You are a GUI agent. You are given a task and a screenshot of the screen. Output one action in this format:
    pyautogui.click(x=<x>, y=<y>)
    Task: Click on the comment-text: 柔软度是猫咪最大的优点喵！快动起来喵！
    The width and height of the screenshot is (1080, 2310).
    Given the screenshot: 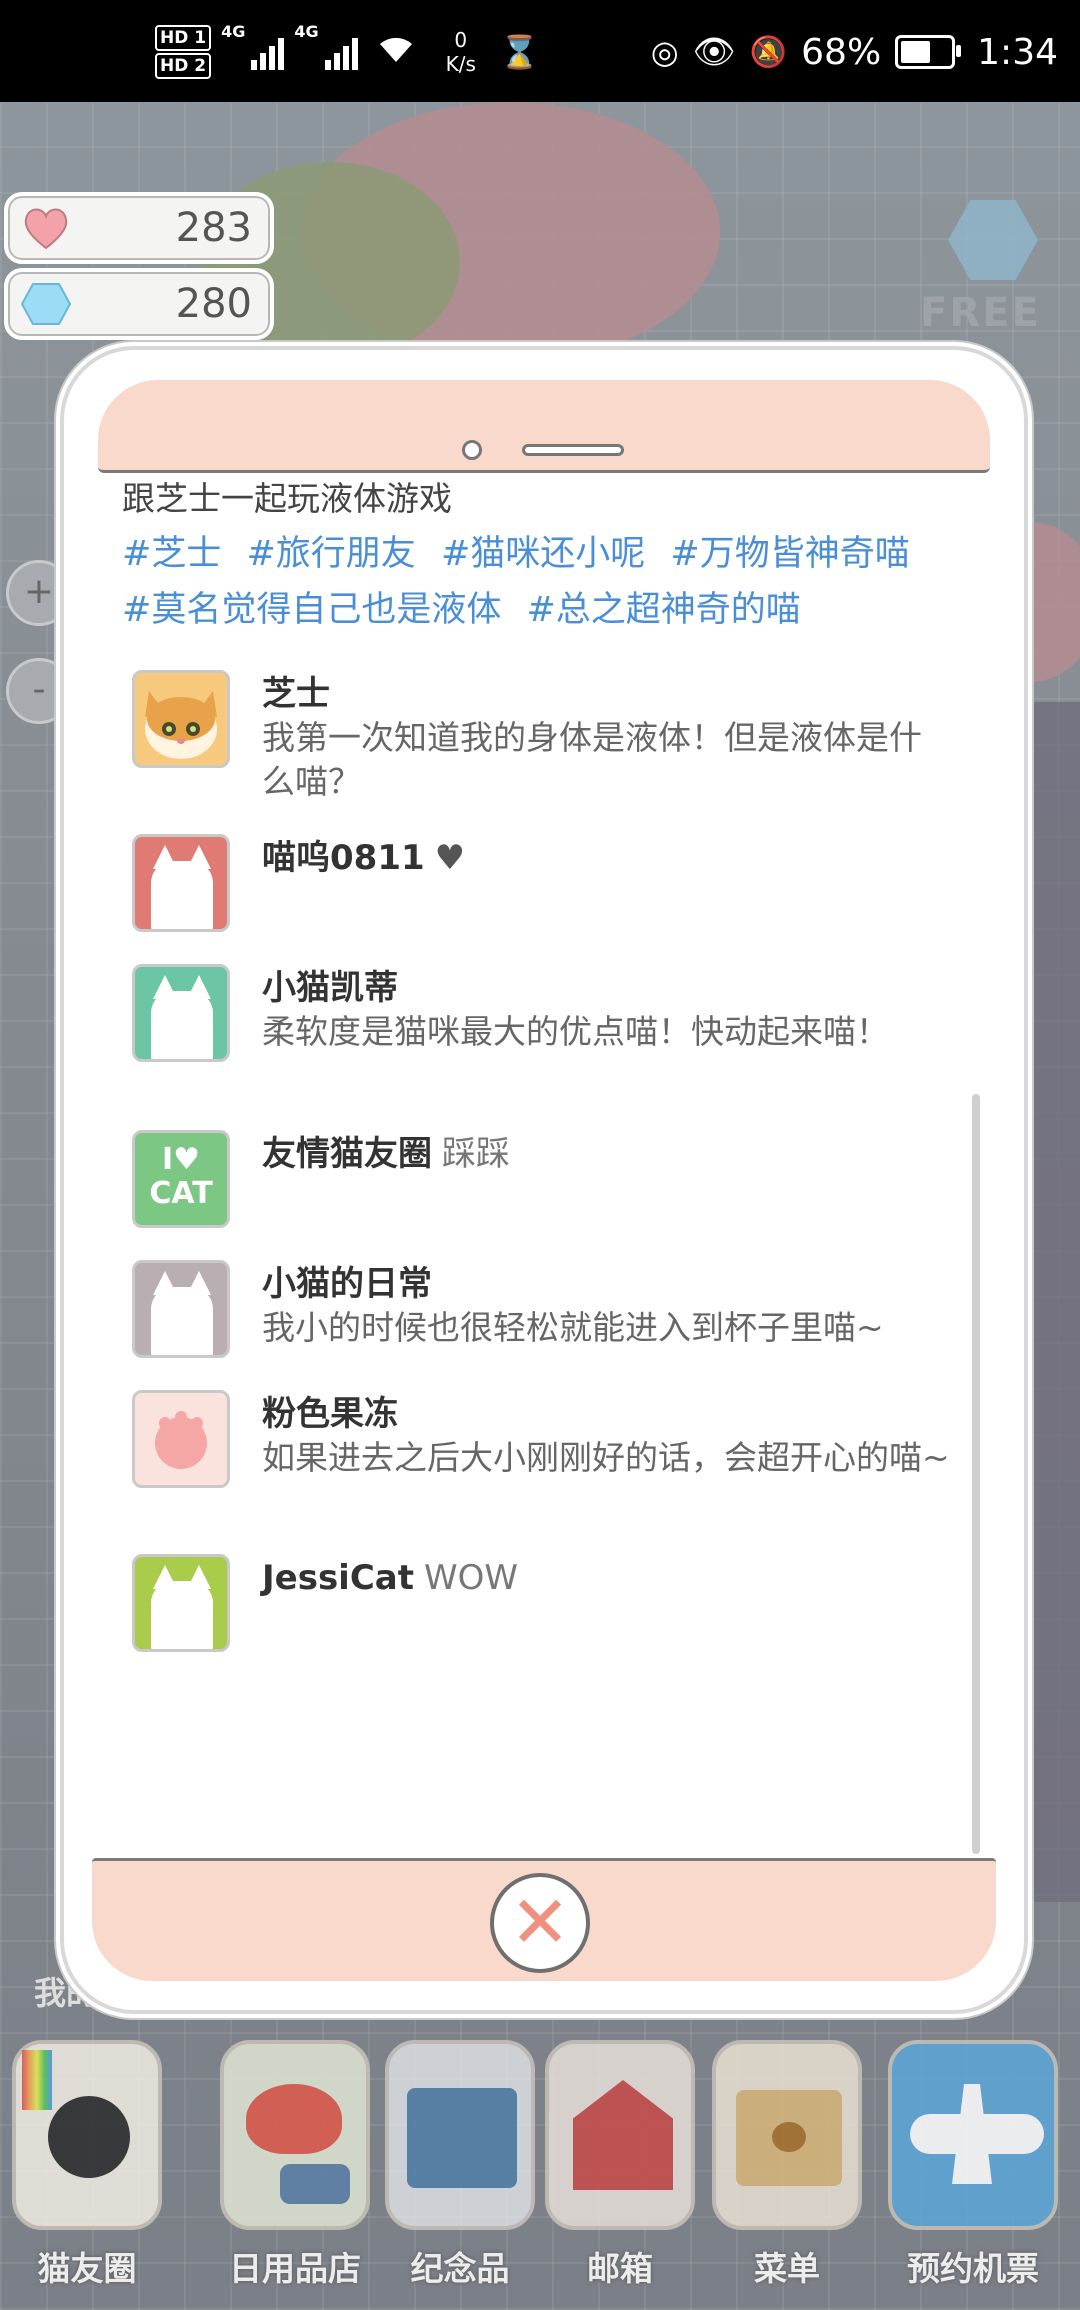 What is the action you would take?
    pyautogui.click(x=575, y=1031)
    